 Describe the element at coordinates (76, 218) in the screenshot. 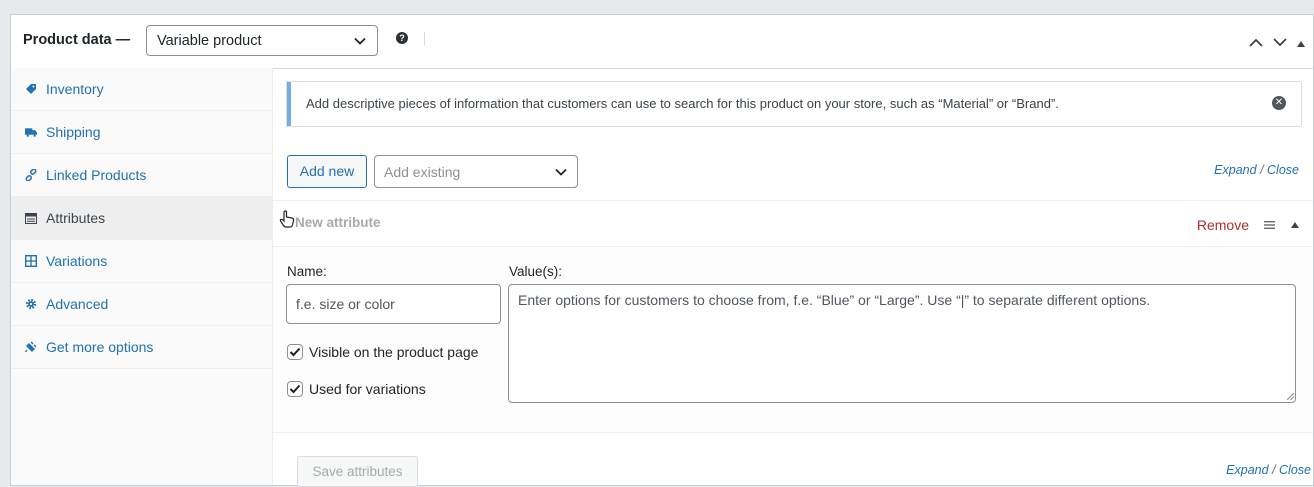

I see `sidebar-item-label: Attributes` at that location.